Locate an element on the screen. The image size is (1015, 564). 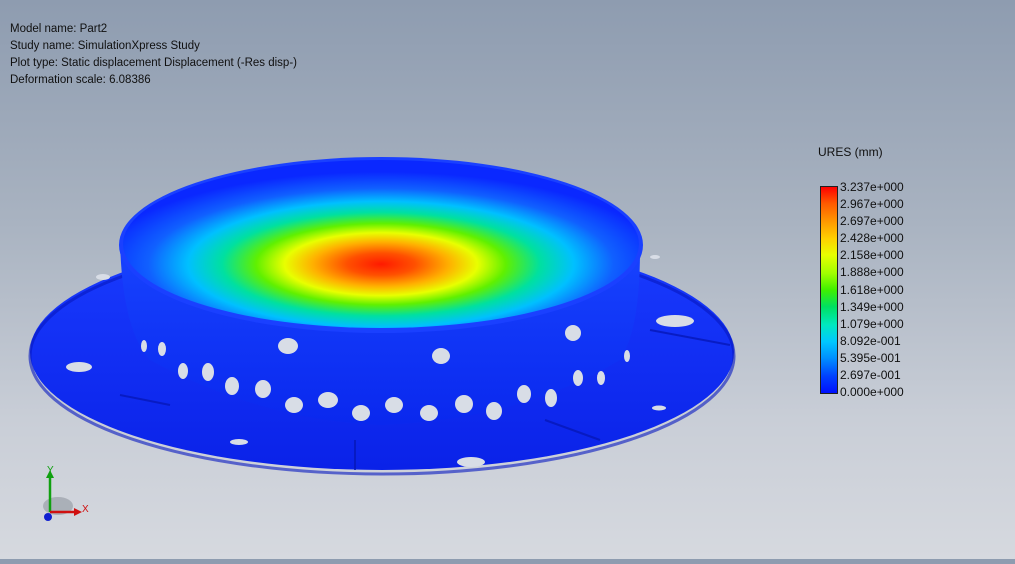
study-name: Study name: SimulationXpress Study is located at coordinates (105, 46).